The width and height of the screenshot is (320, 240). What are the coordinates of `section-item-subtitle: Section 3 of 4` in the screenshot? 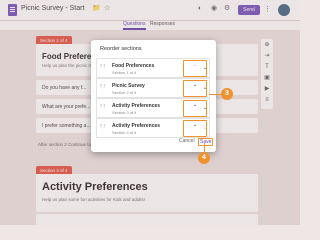 It's located at (124, 112).